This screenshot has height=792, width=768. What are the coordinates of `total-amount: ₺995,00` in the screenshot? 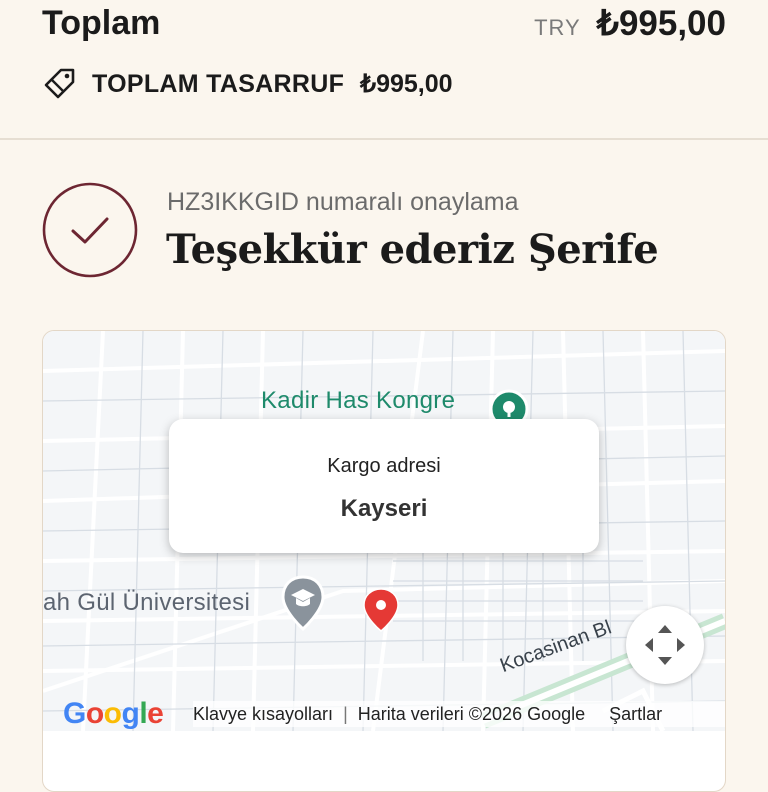 It's located at (661, 23).